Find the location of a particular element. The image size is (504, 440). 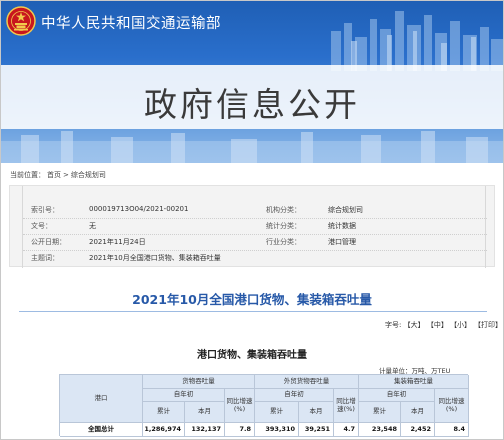

table-cell: 39,251 is located at coordinates (316, 430).